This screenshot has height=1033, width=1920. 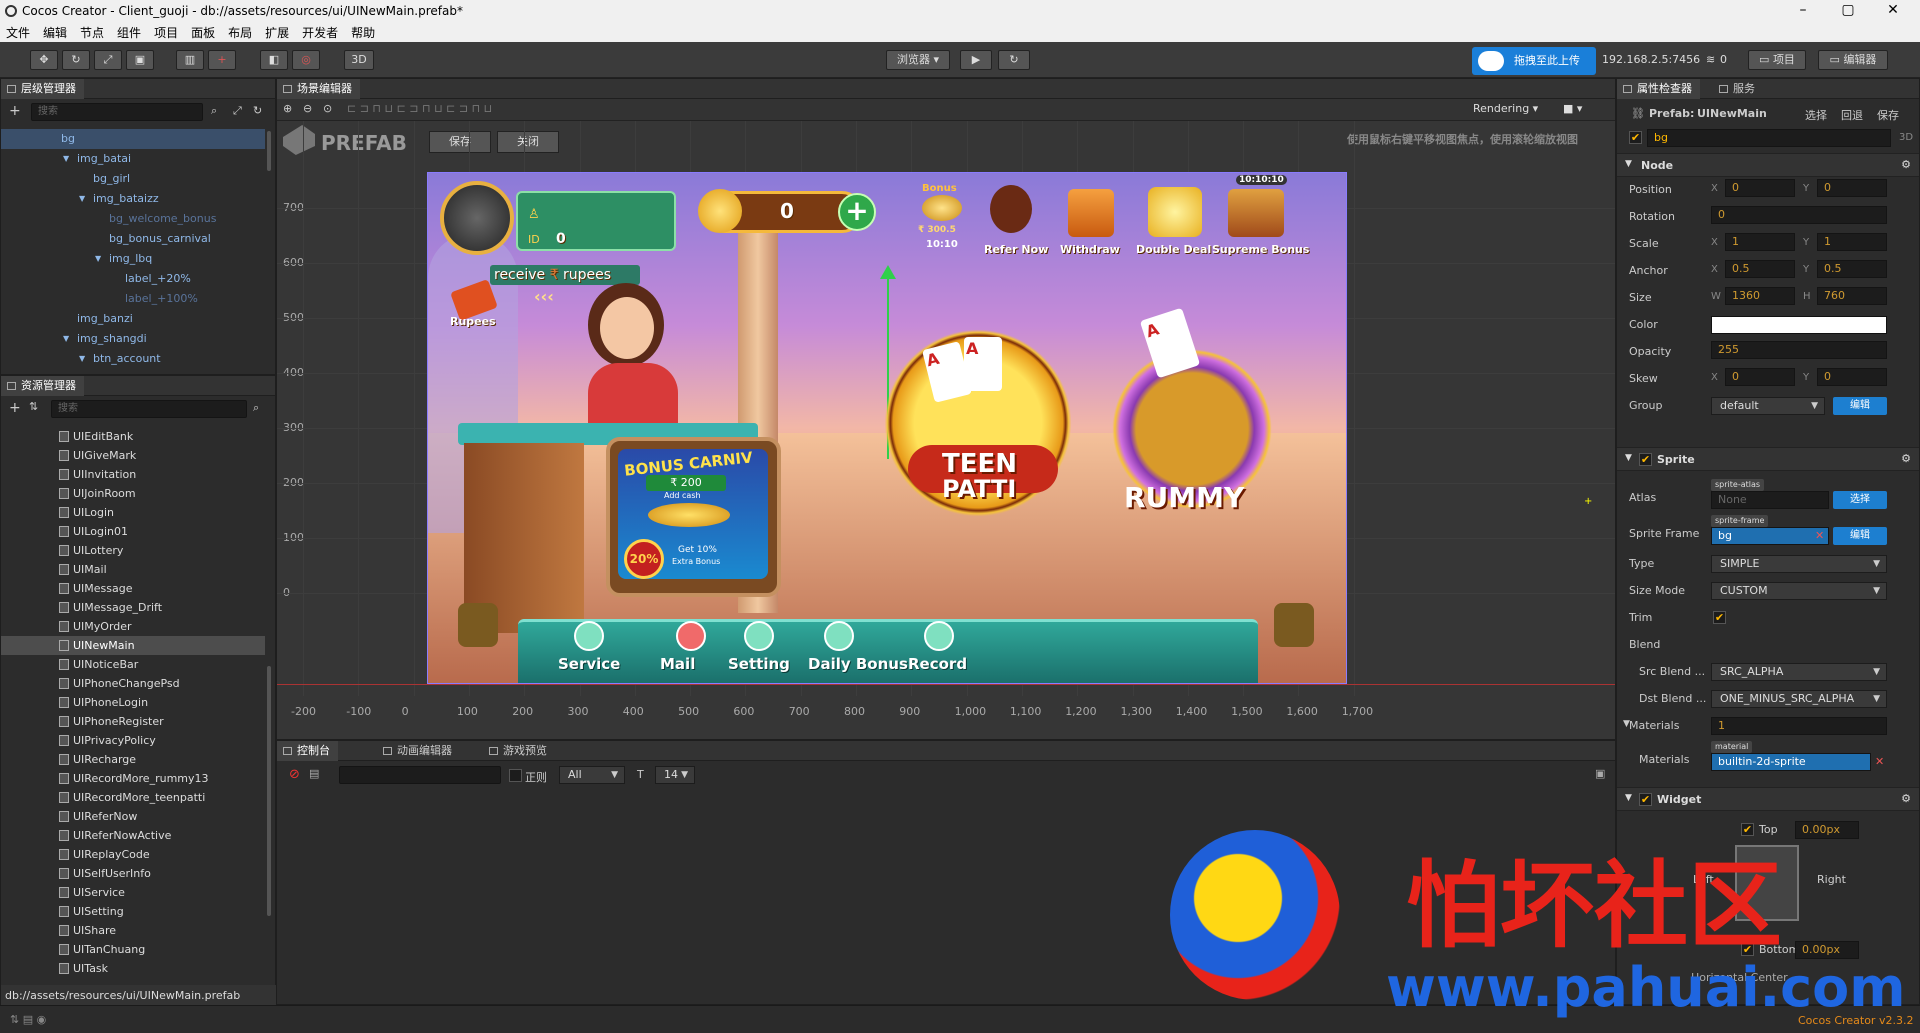 What do you see at coordinates (1848, 10) in the screenshot?
I see `maximize-button: ▢` at bounding box center [1848, 10].